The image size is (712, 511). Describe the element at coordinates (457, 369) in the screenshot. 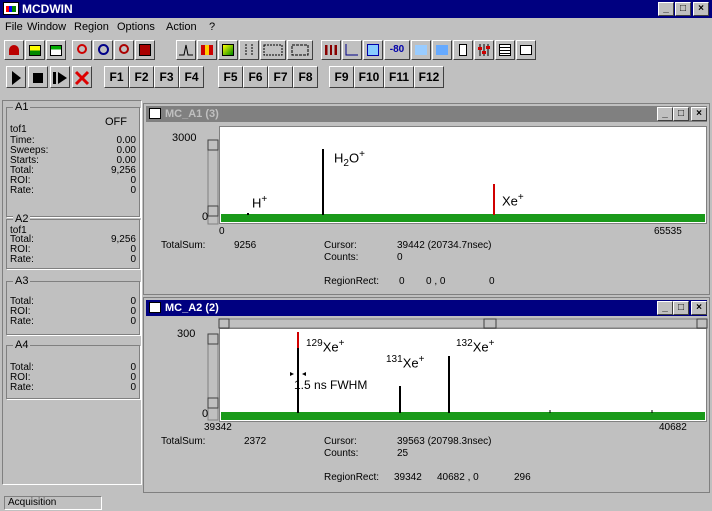

I see `spectrum-plot-a2` at that location.